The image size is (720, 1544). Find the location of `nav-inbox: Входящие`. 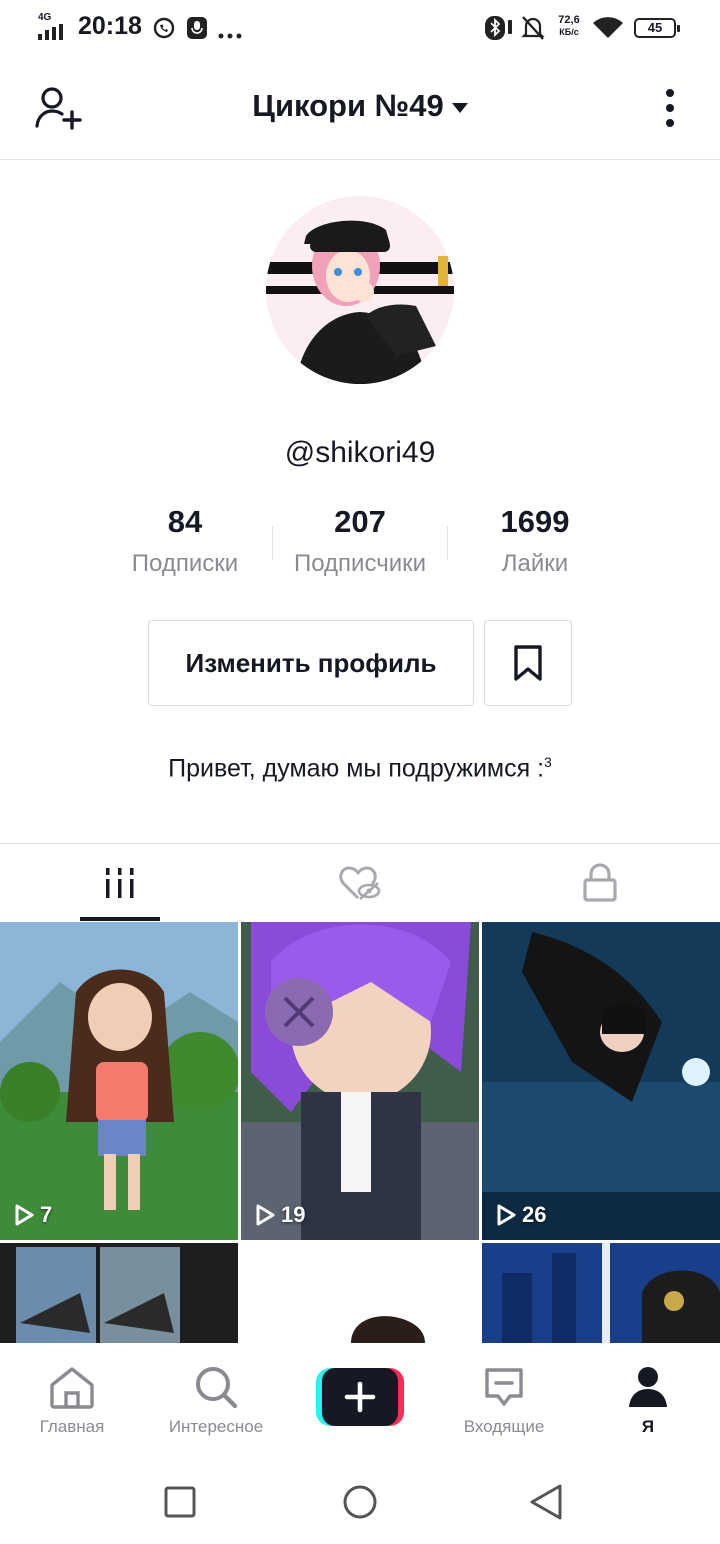

nav-inbox: Входящие is located at coordinates (504, 1400).